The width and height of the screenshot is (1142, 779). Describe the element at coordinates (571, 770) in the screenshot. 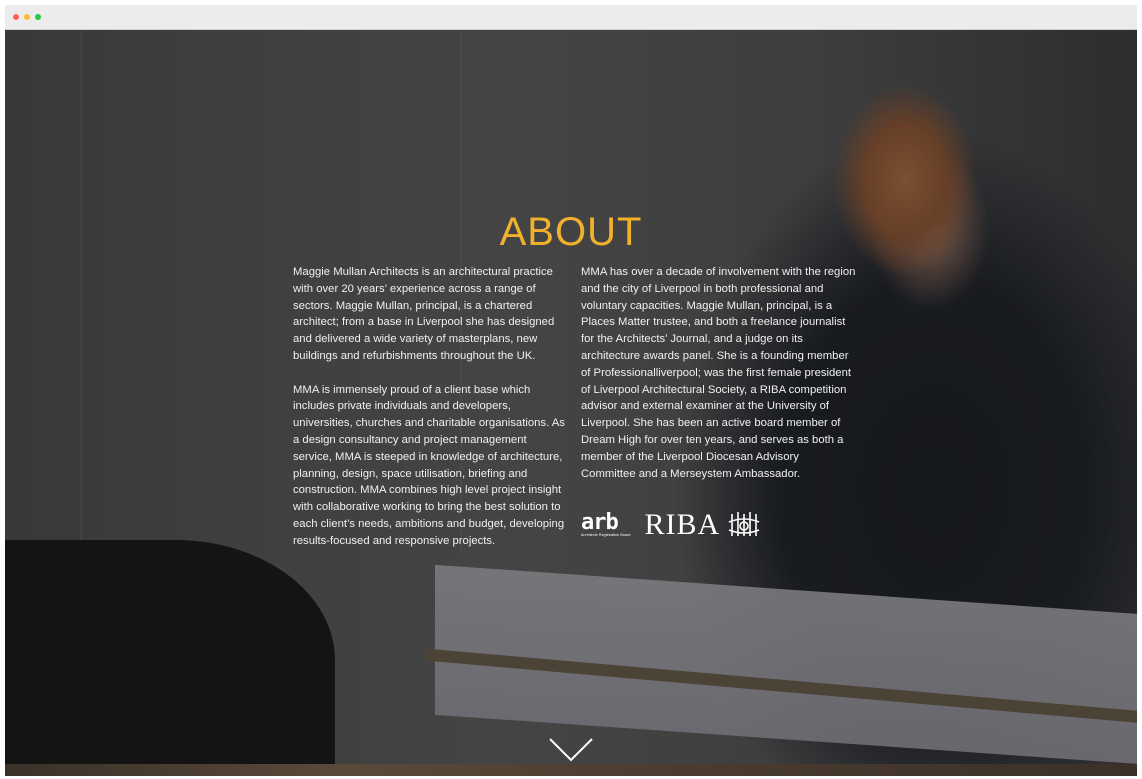

I see `next-section-preview` at that location.